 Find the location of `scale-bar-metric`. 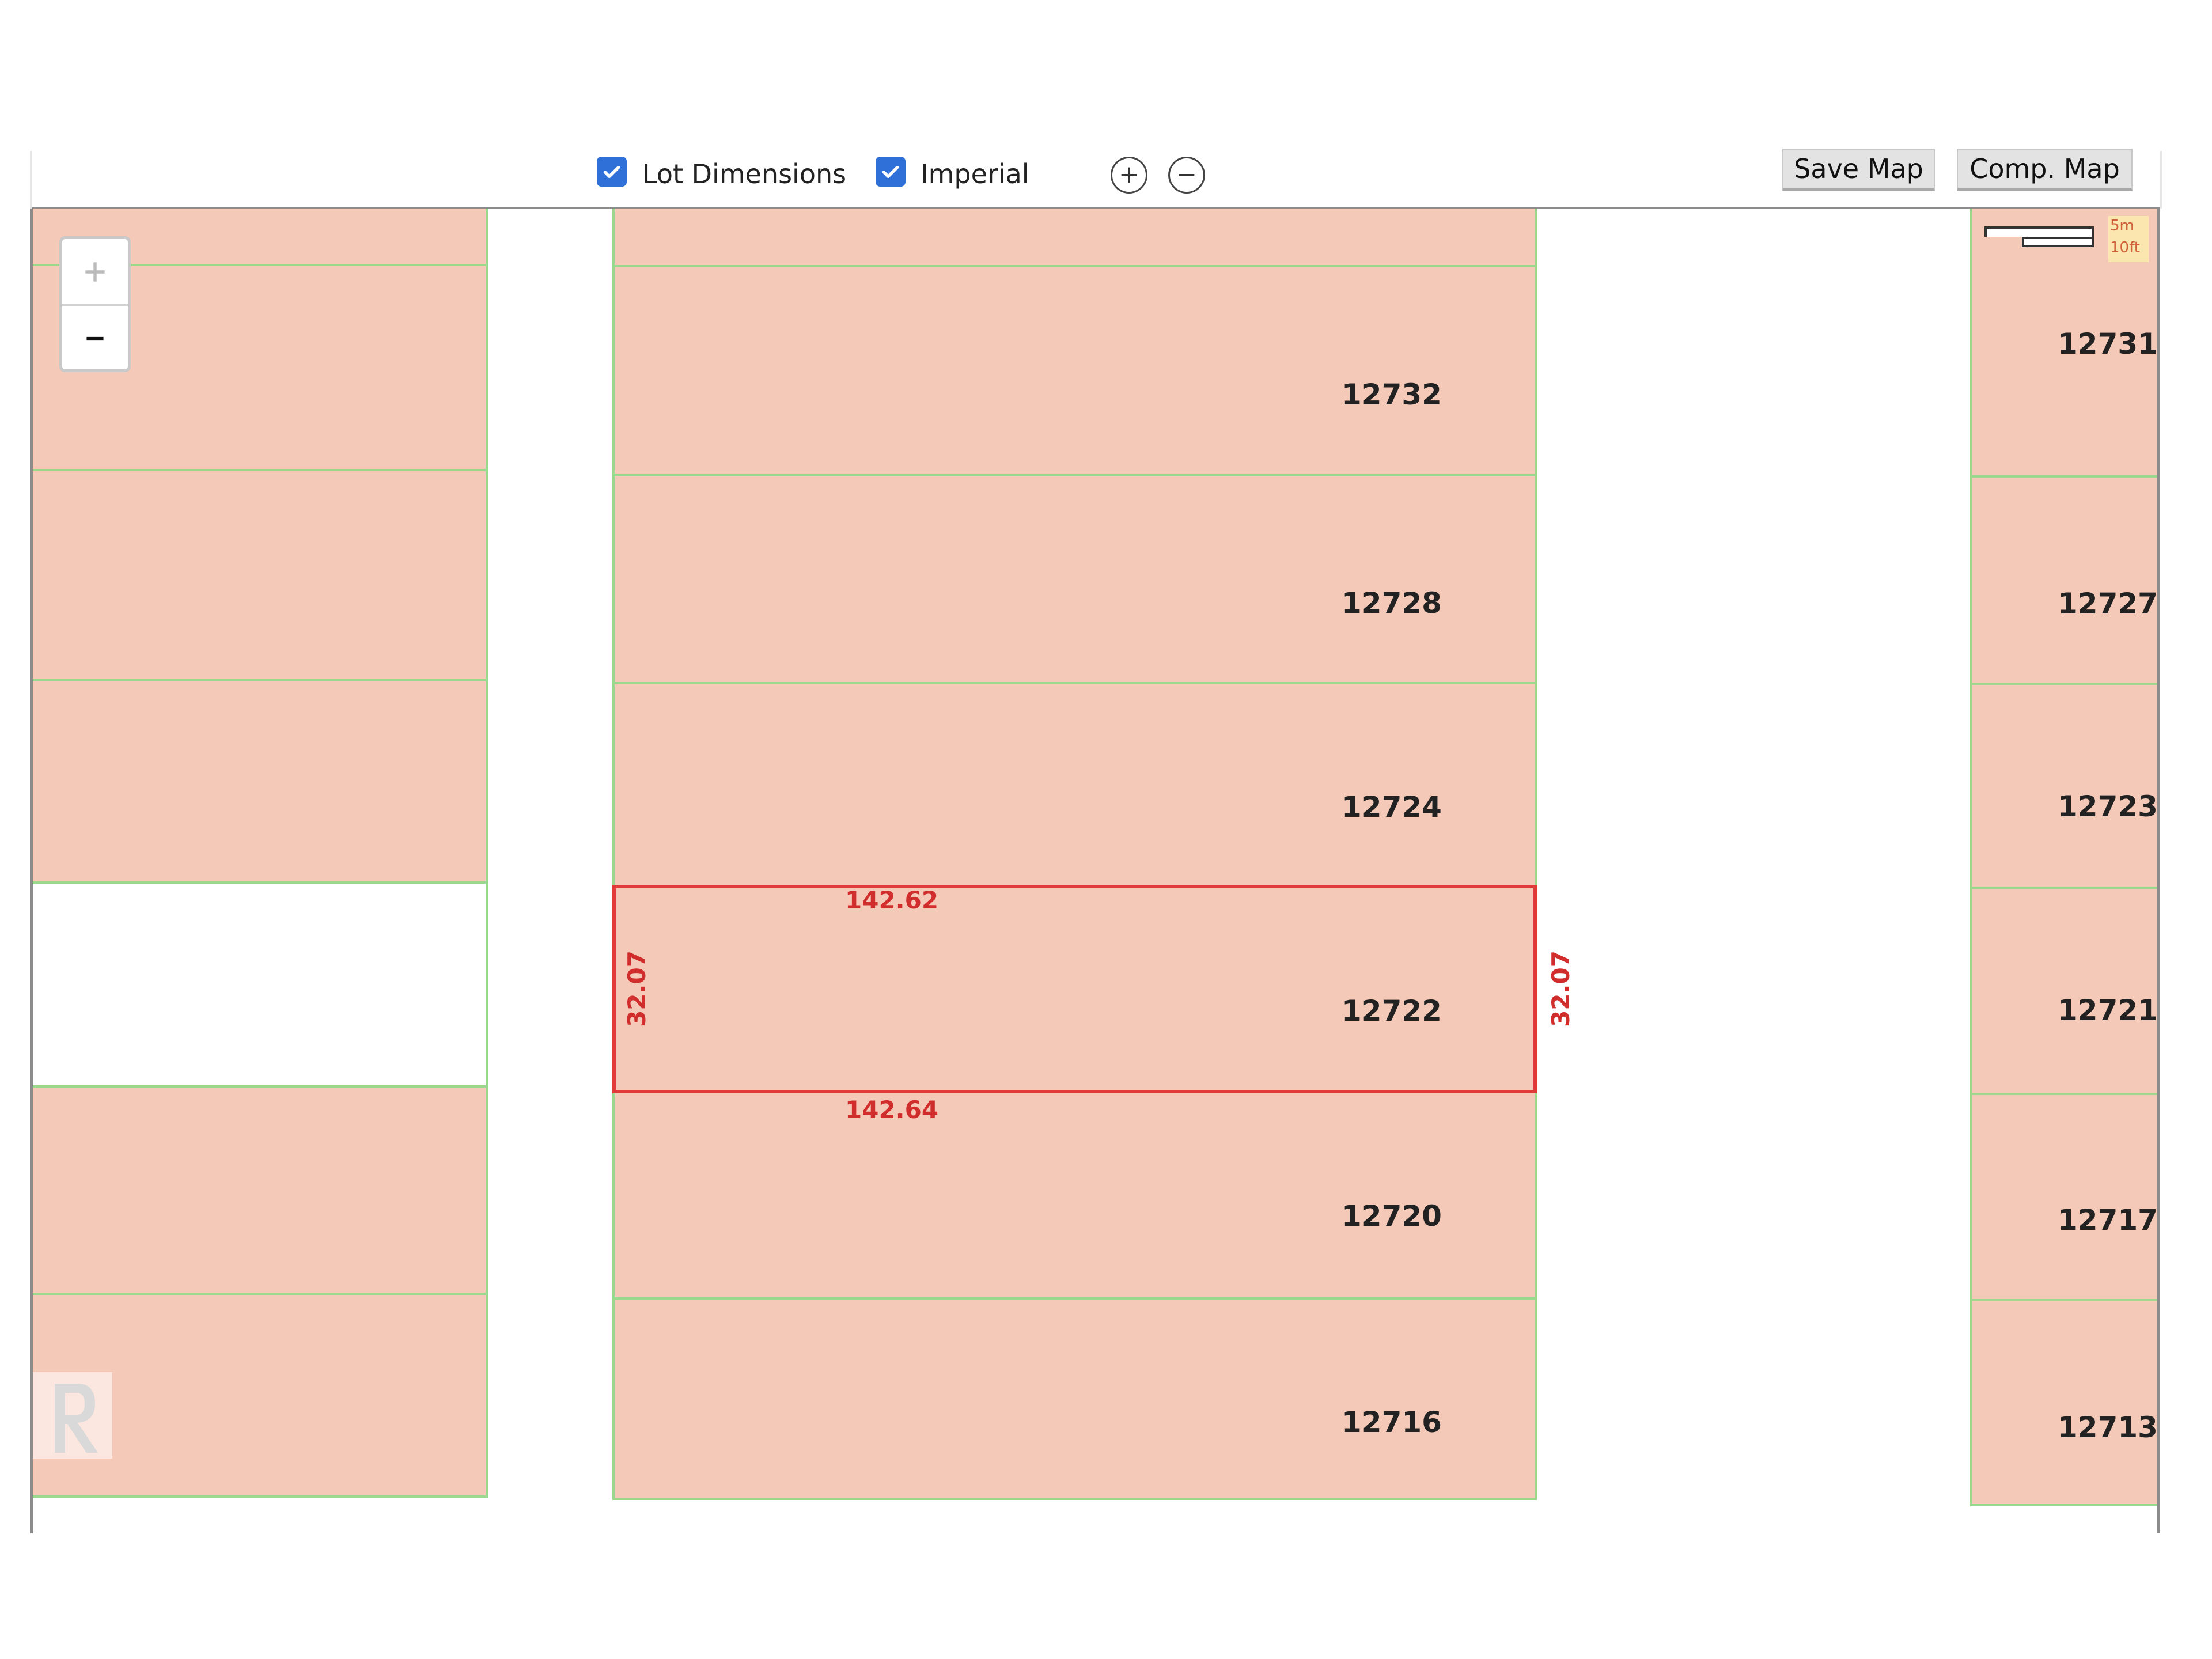

scale-bar-metric is located at coordinates (2039, 231).